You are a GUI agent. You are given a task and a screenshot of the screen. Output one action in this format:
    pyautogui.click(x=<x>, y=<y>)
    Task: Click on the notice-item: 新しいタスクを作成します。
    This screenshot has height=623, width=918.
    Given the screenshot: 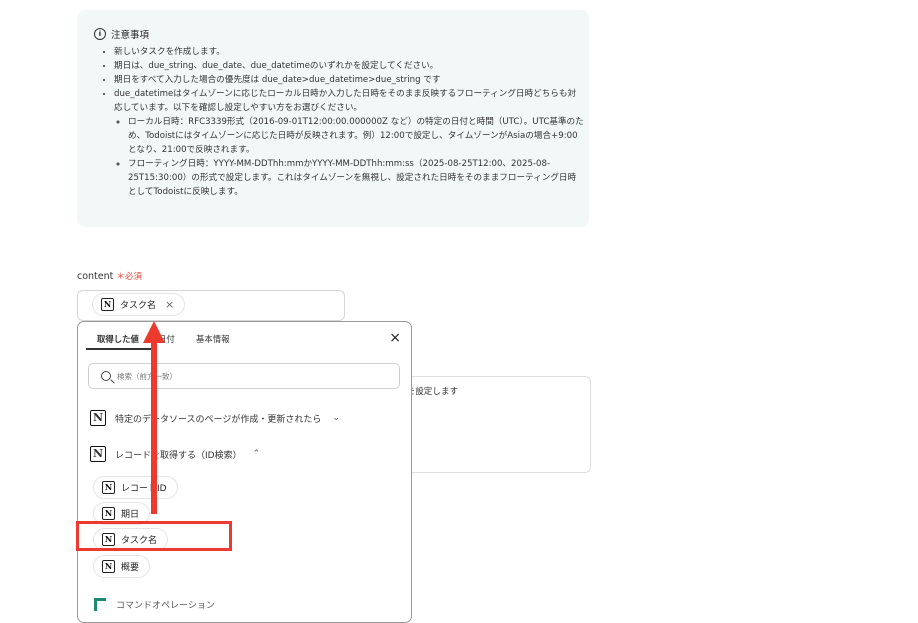 What is the action you would take?
    pyautogui.click(x=349, y=52)
    